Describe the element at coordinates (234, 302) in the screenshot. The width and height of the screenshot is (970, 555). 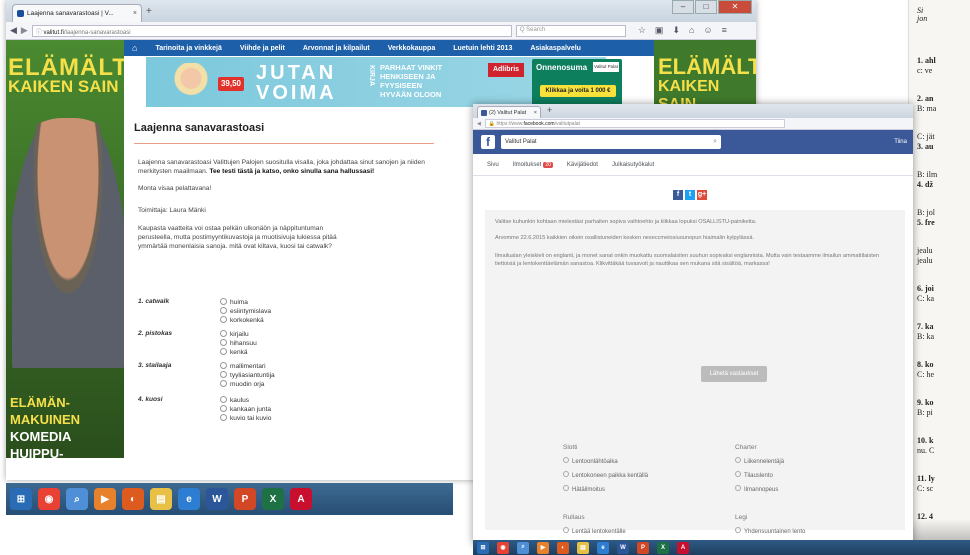
I see `quiz-option-radio: huima` at that location.